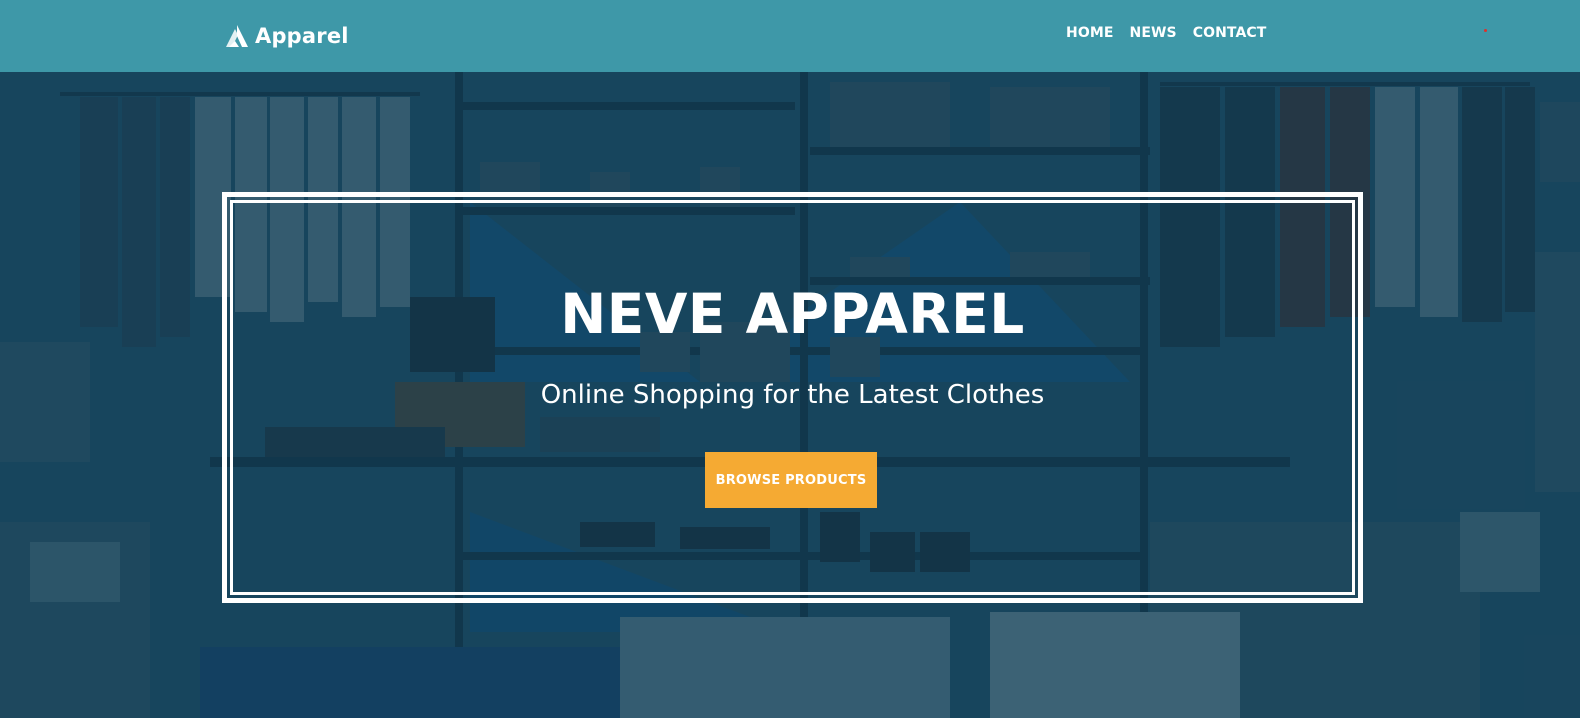 This screenshot has height=718, width=1580. I want to click on nav-home-link: HOME, so click(1090, 33).